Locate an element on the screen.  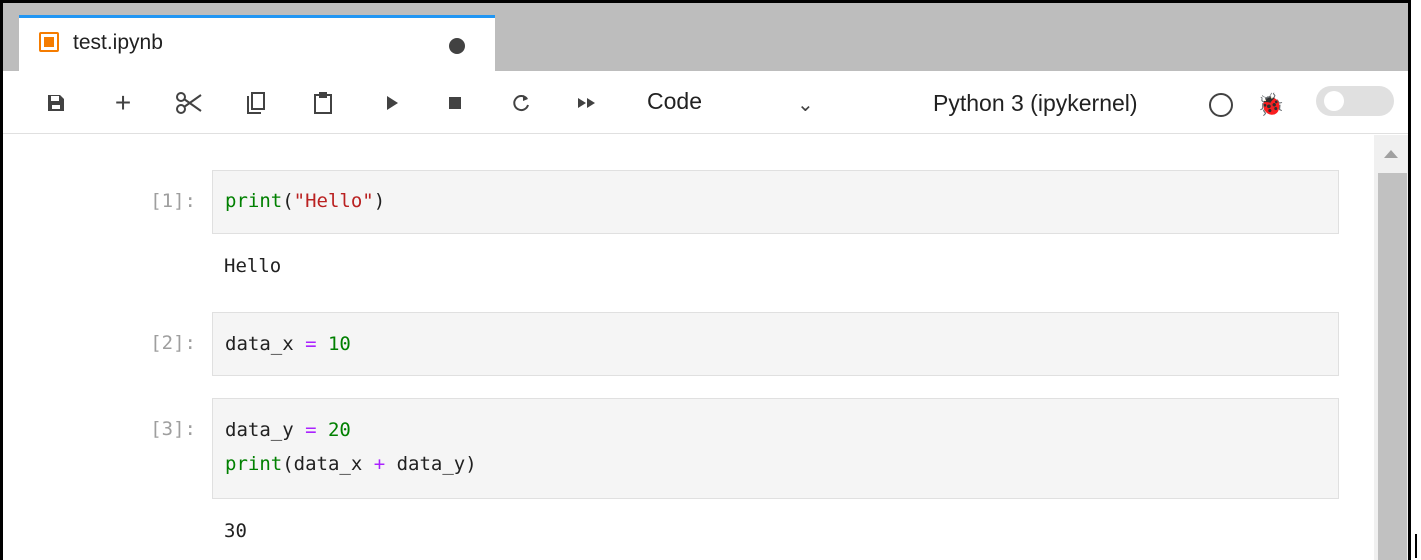
run-button is located at coordinates (392, 103).